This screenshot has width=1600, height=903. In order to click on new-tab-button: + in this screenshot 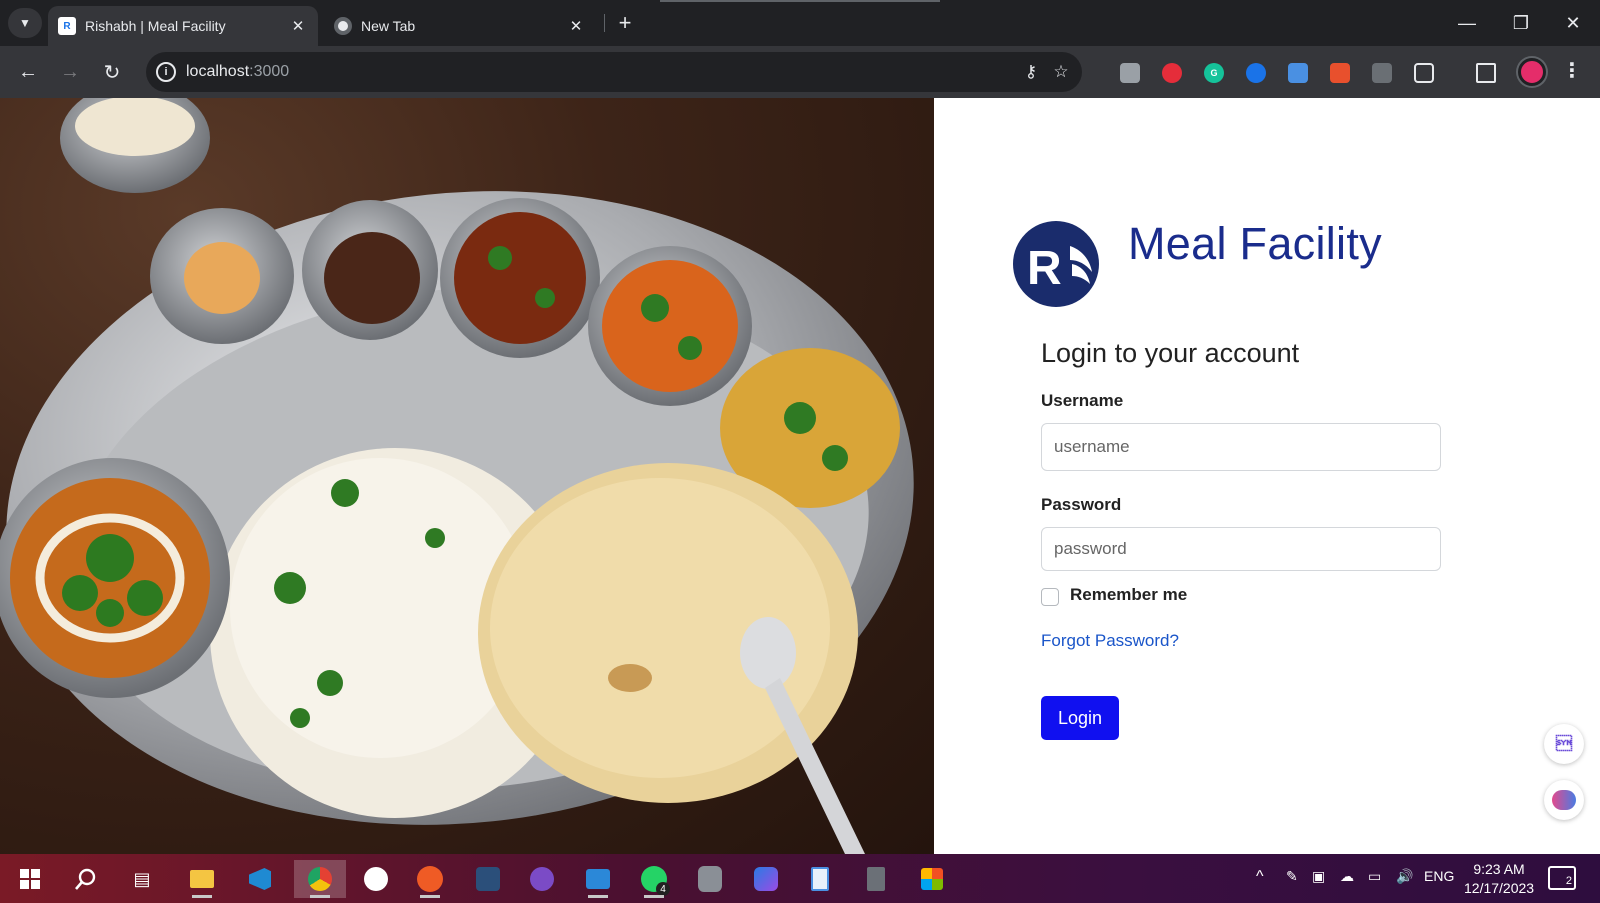, I will do `click(625, 23)`.